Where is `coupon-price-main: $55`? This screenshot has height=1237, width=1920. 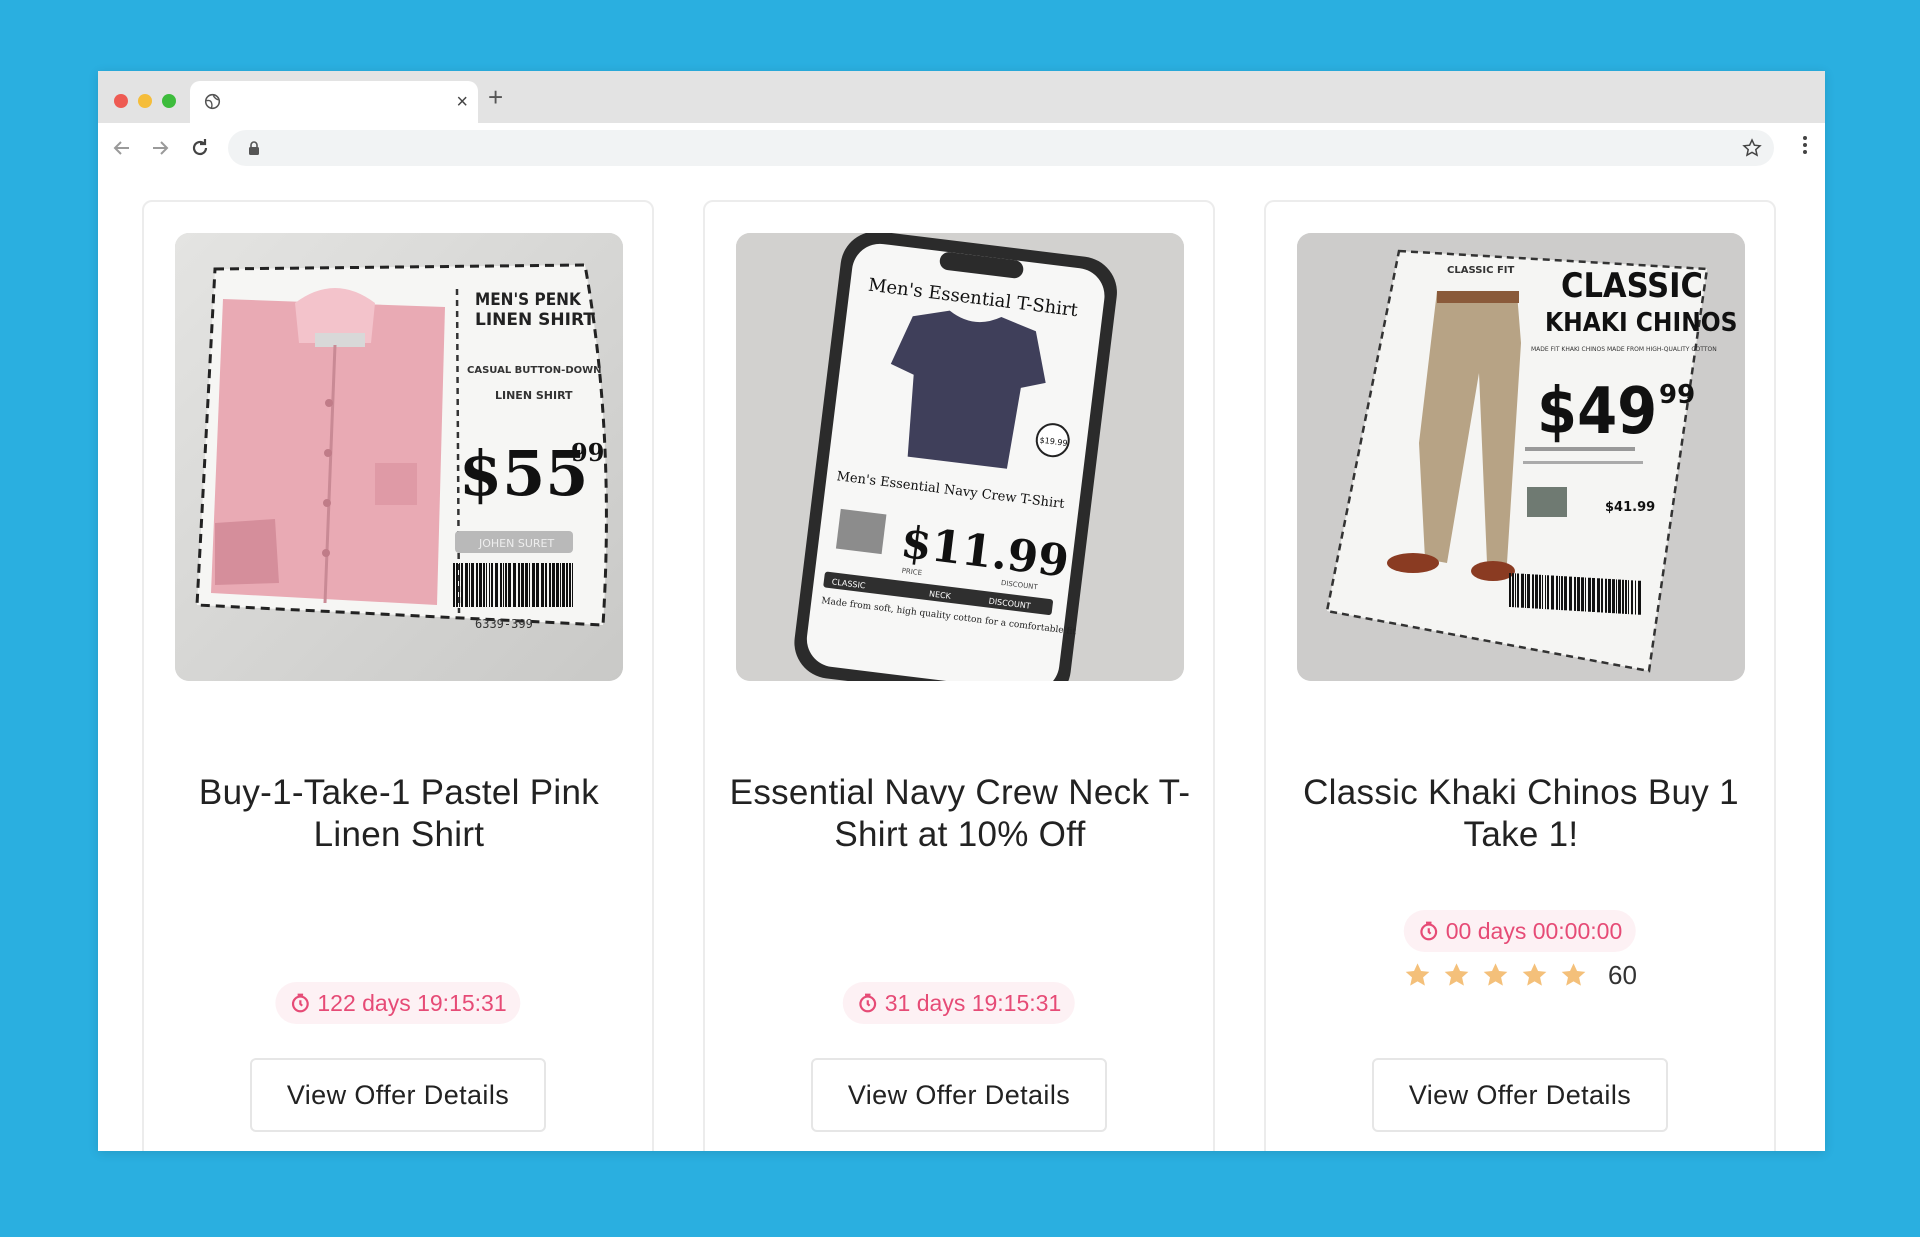 coupon-price-main: $55 is located at coordinates (523, 473).